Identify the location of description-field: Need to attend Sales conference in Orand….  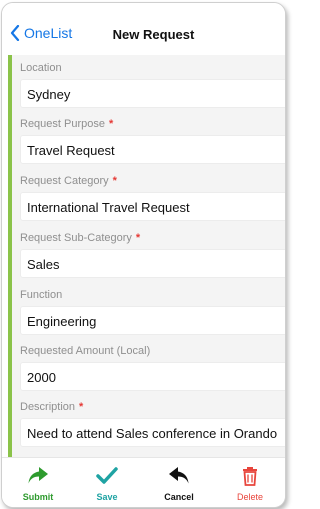
(152, 432).